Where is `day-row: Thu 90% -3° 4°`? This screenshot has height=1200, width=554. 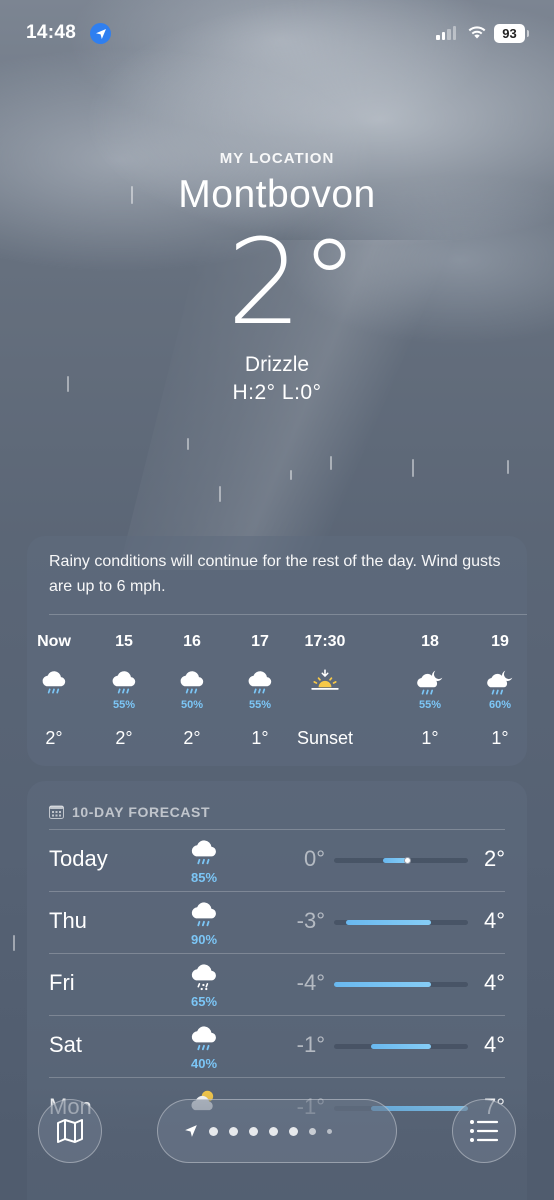 day-row: Thu 90% -3° 4° is located at coordinates (277, 922).